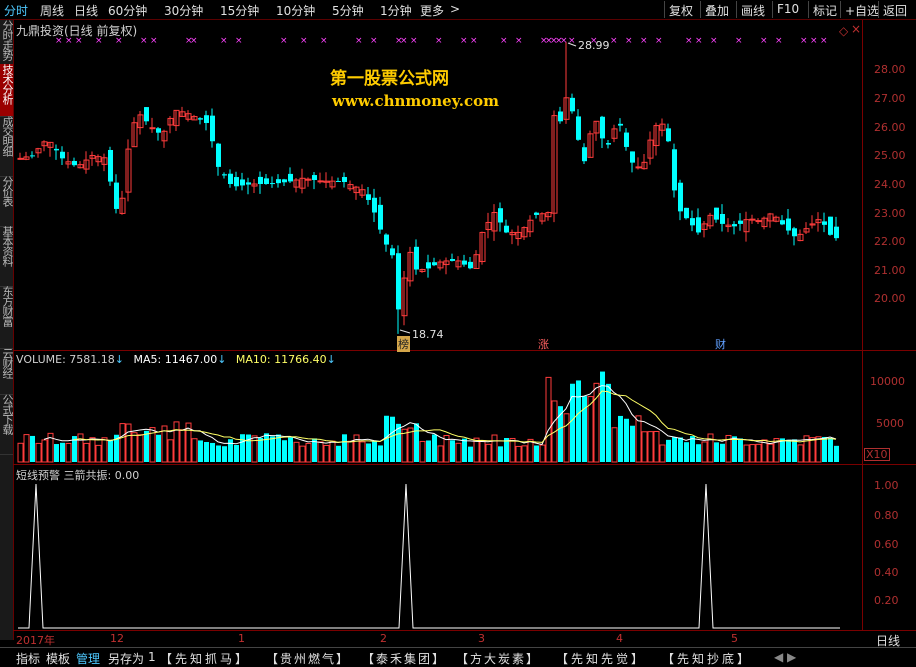  Describe the element at coordinates (152, 657) in the screenshot. I see `save-as-slot: 1` at that location.